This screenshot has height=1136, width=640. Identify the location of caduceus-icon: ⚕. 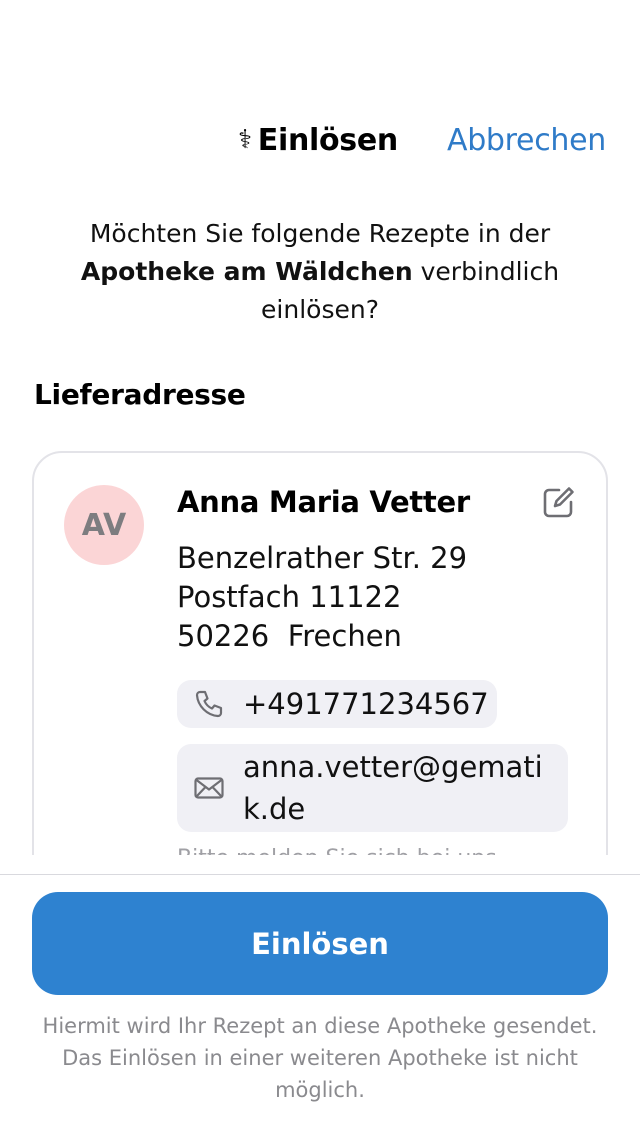
(245, 140).